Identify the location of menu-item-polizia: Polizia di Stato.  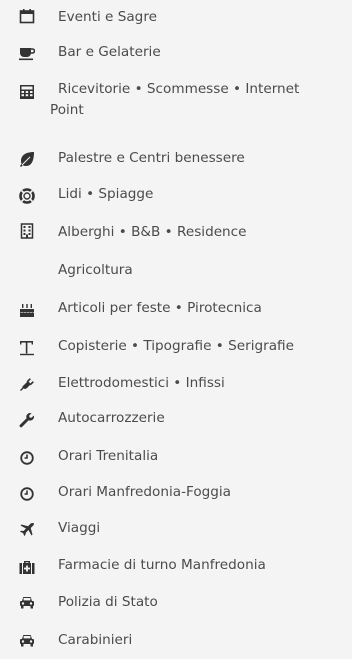
(176, 603).